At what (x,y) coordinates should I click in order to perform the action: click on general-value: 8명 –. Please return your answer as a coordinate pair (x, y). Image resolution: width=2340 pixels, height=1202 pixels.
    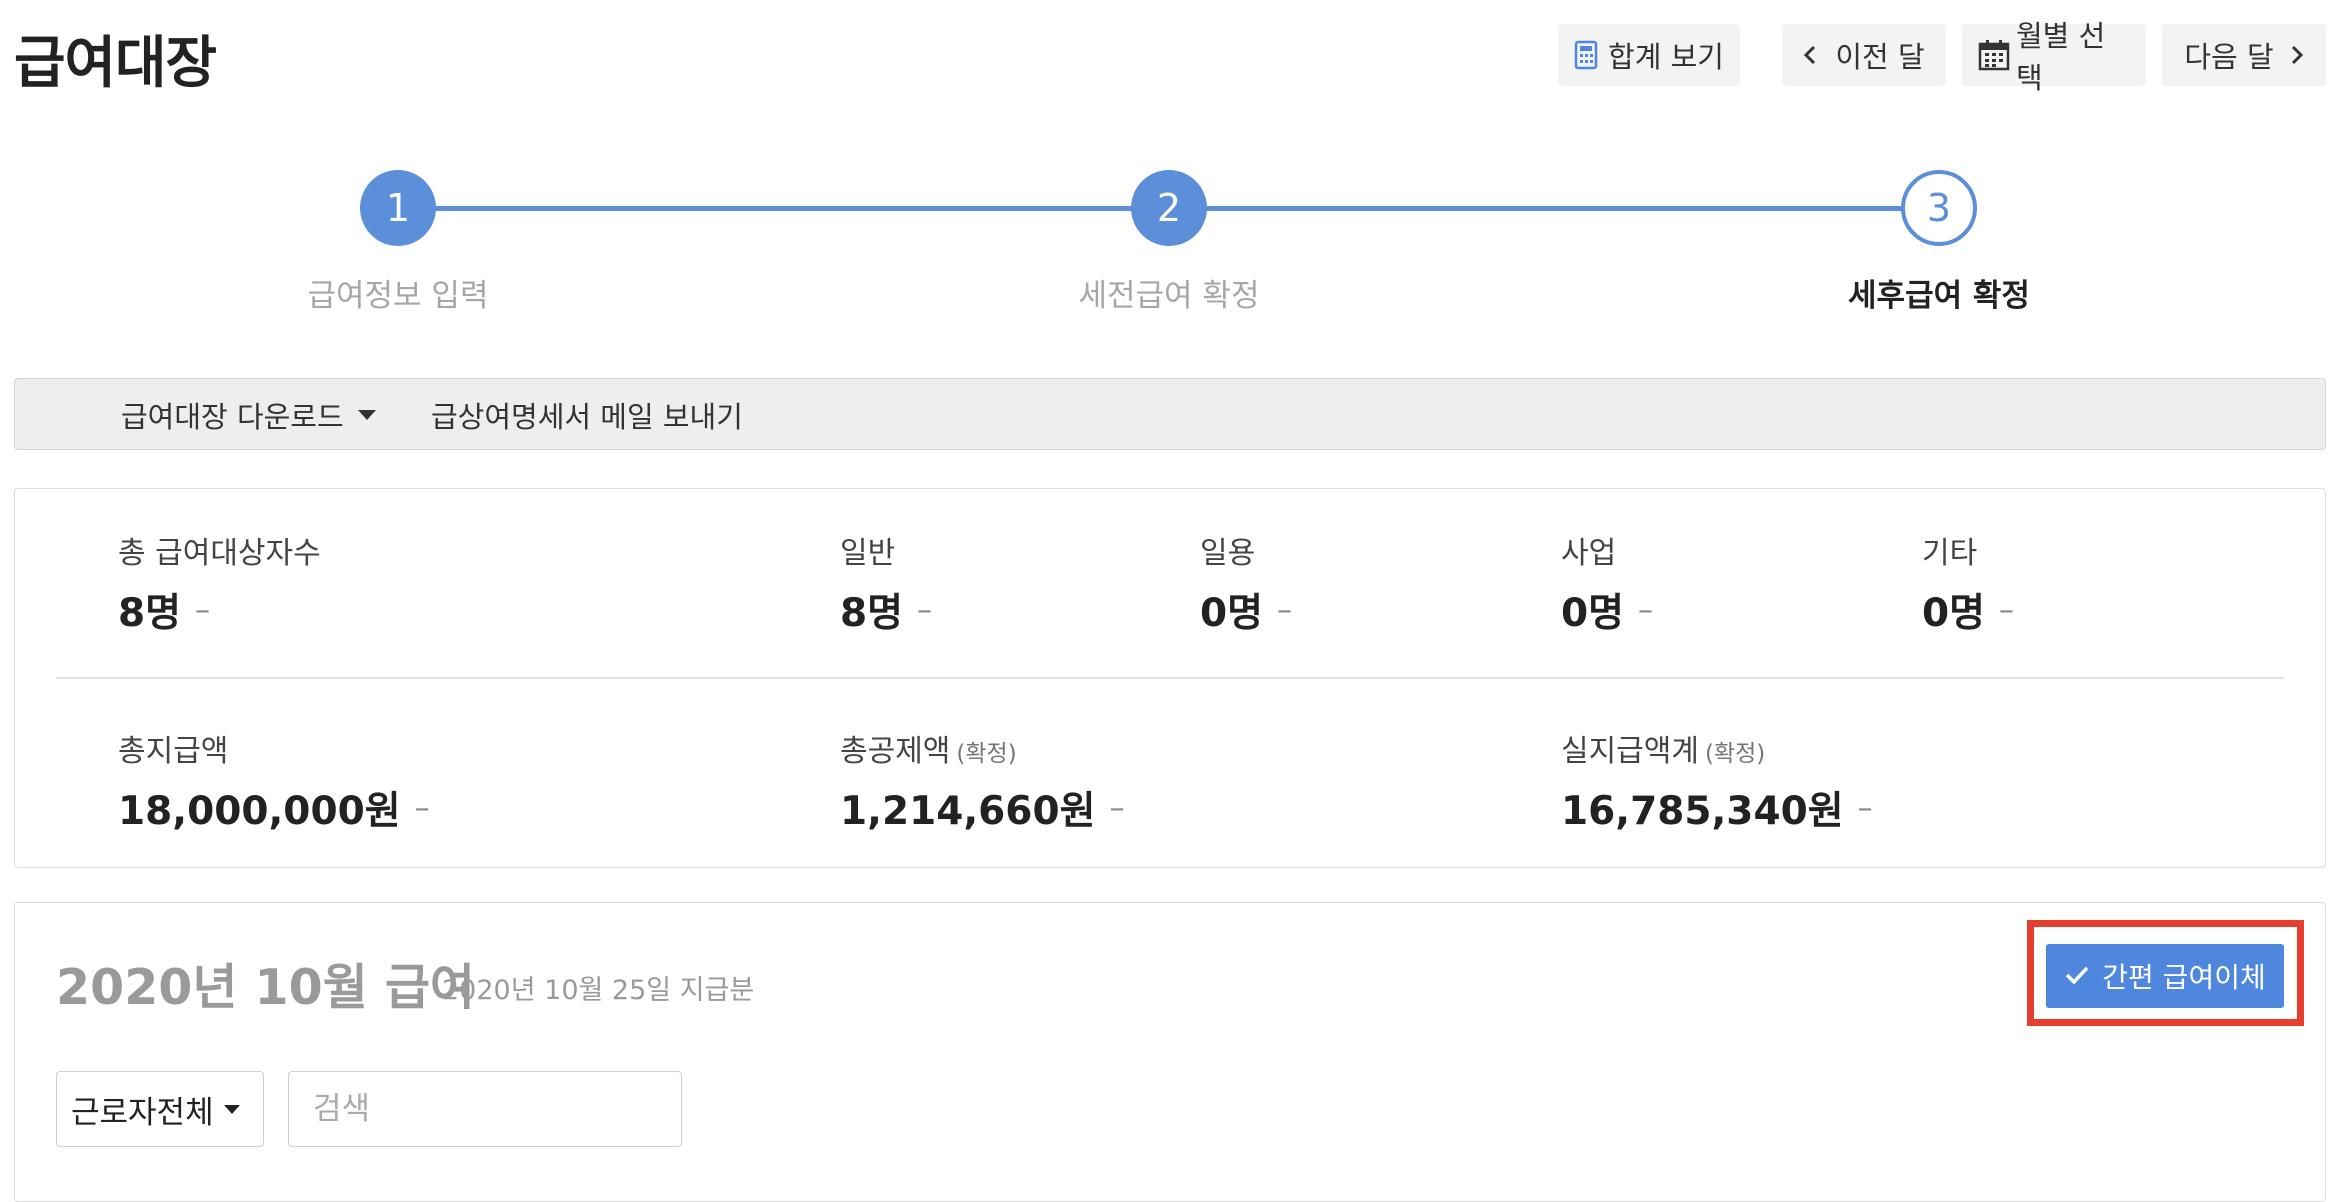
    Looking at the image, I should click on (886, 610).